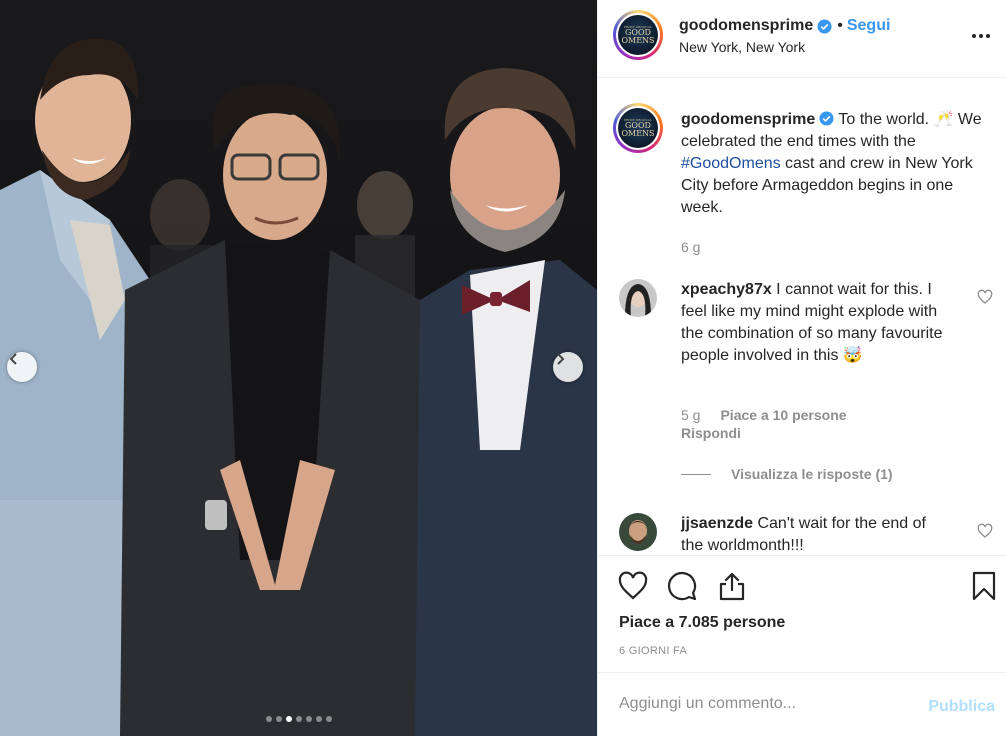  I want to click on follow-button: Segui, so click(869, 26).